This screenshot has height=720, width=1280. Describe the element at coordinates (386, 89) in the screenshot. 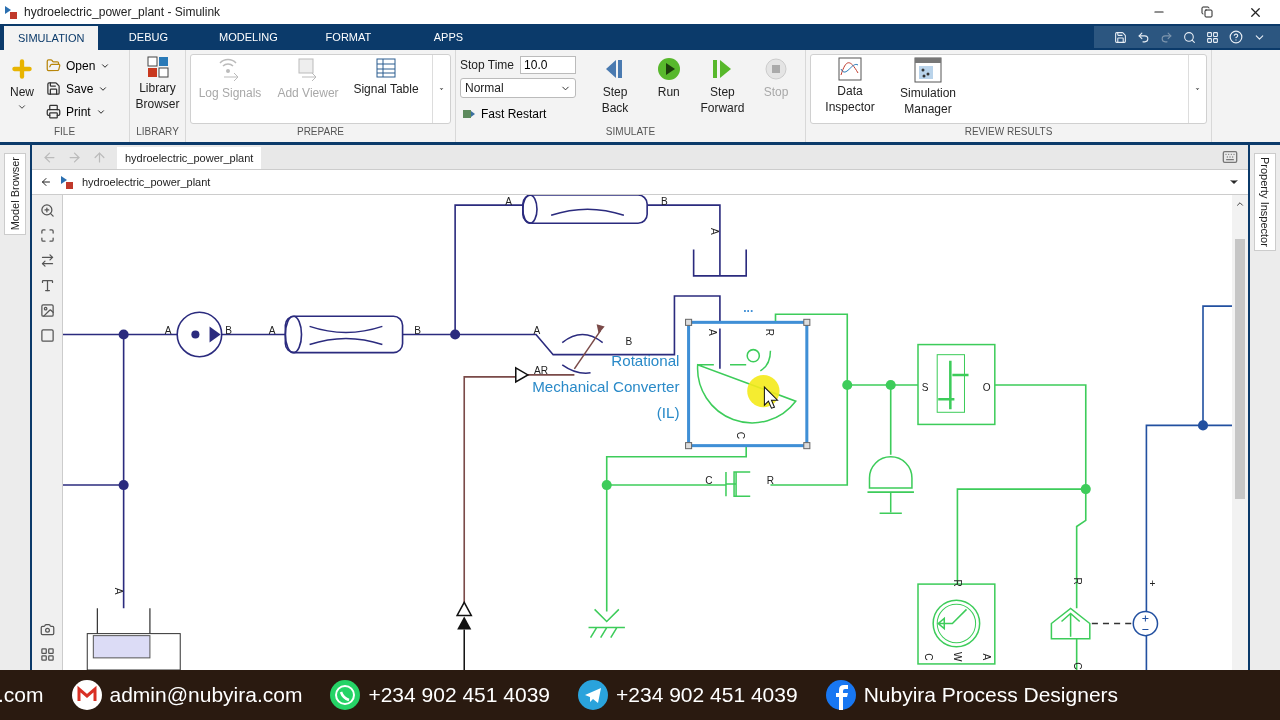

I see `ribbon-button: Signal Table` at that location.